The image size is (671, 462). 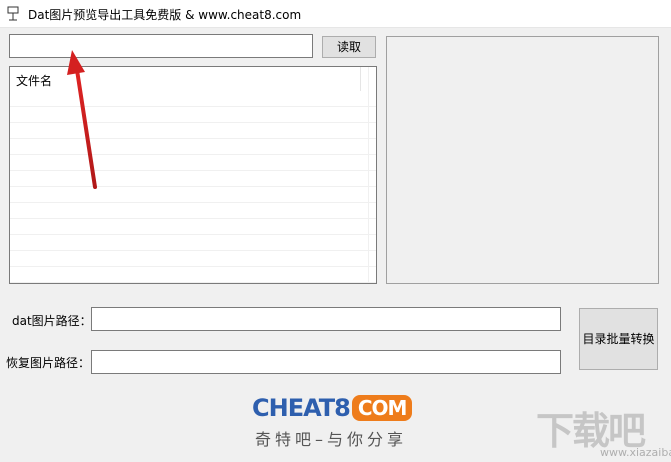 I want to click on logo-text-cheat: CHEAT8, so click(x=301, y=408).